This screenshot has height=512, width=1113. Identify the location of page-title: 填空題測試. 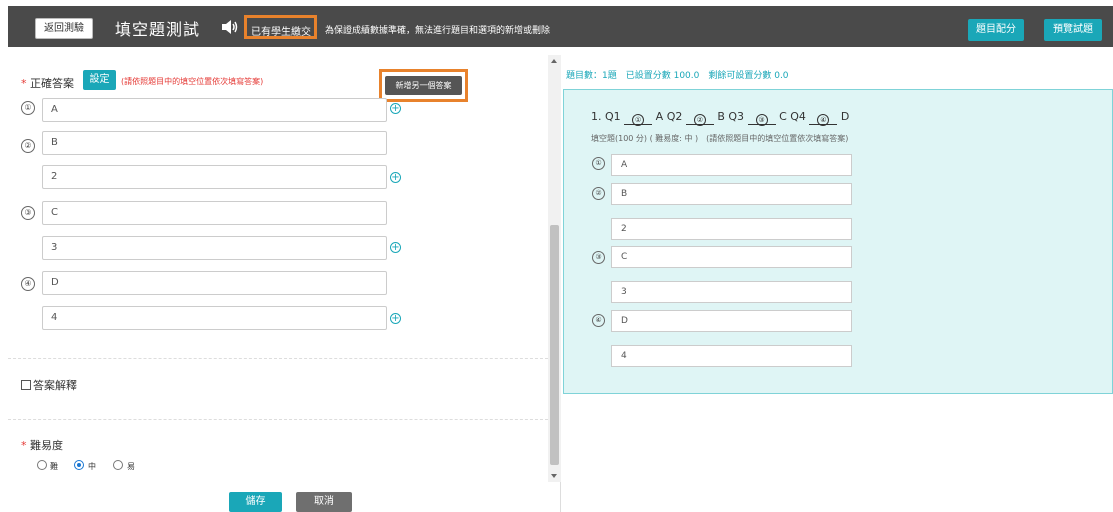
(158, 29).